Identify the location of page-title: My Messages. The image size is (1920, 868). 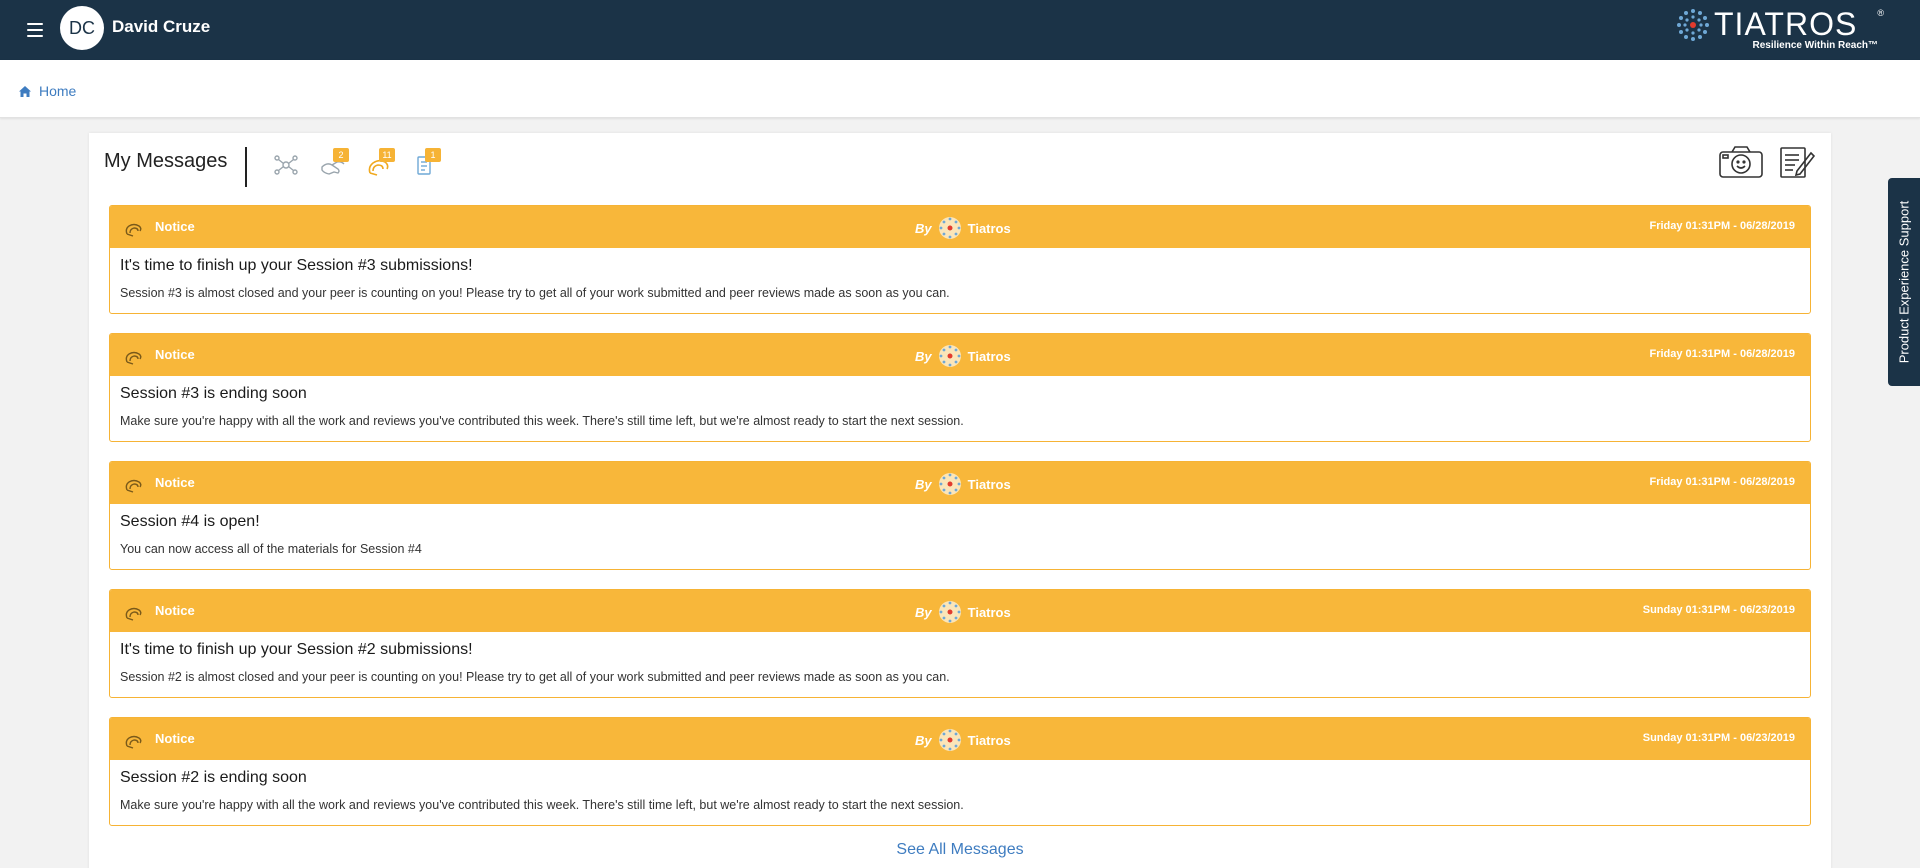
(166, 161).